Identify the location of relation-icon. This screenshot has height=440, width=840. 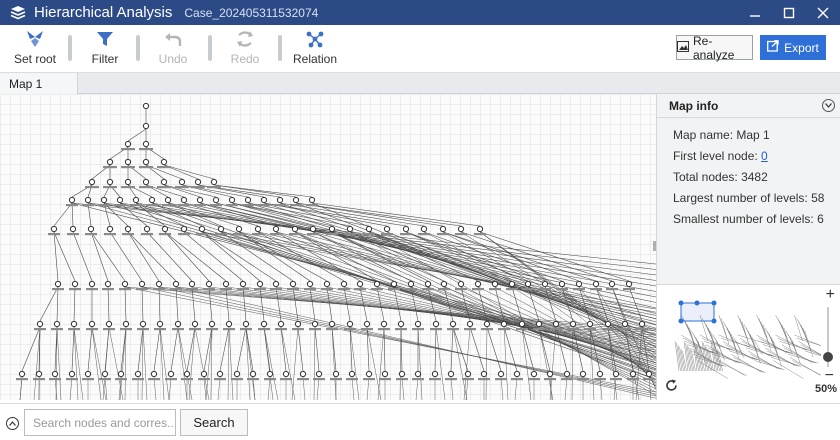
(315, 39).